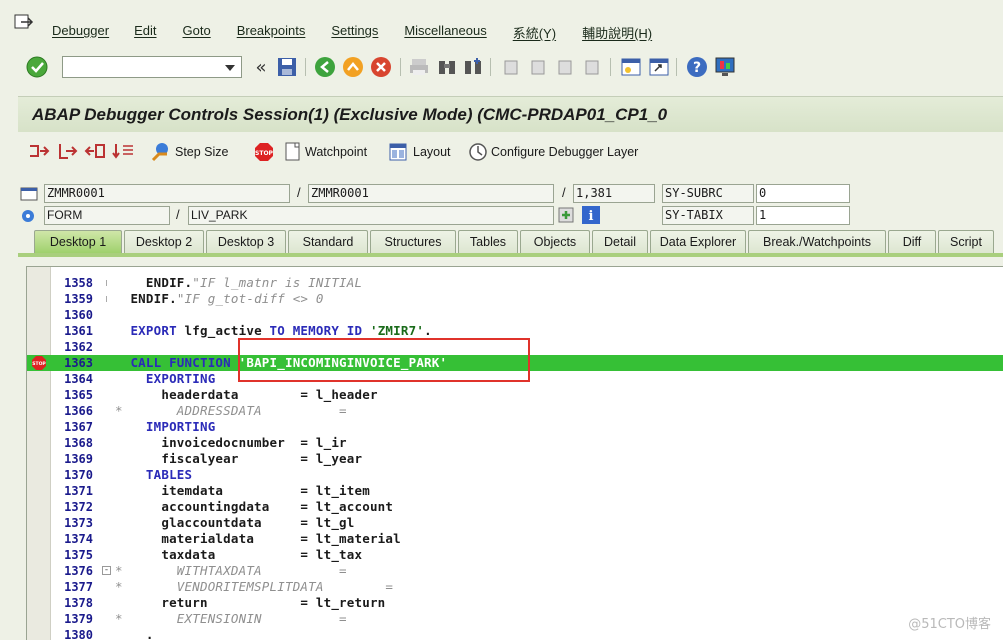 The height and width of the screenshot is (640, 1003). What do you see at coordinates (413, 241) in the screenshot?
I see `tab-structures: Structures` at bounding box center [413, 241].